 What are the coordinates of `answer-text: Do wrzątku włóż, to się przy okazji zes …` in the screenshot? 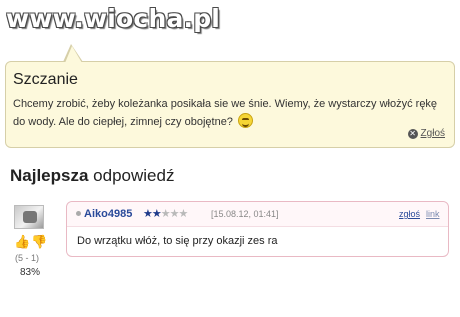 It's located at (177, 241).